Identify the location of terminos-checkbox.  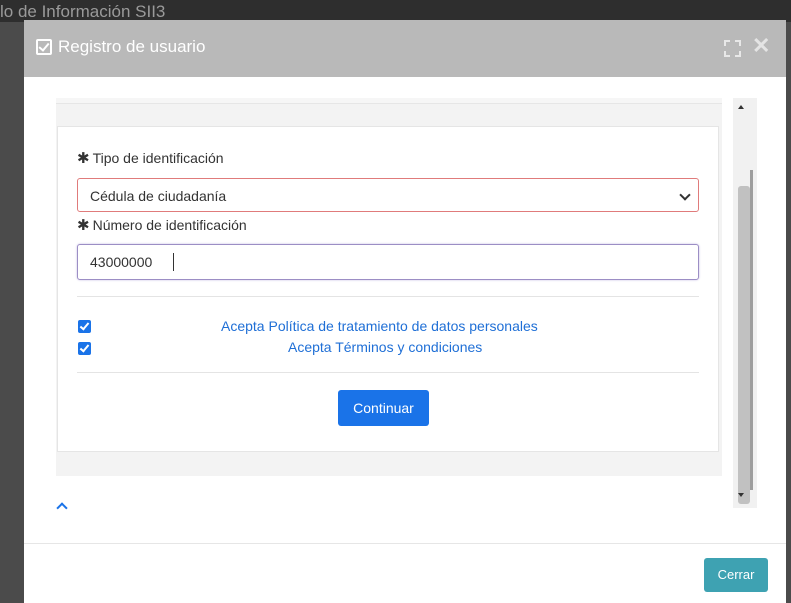
(84, 348).